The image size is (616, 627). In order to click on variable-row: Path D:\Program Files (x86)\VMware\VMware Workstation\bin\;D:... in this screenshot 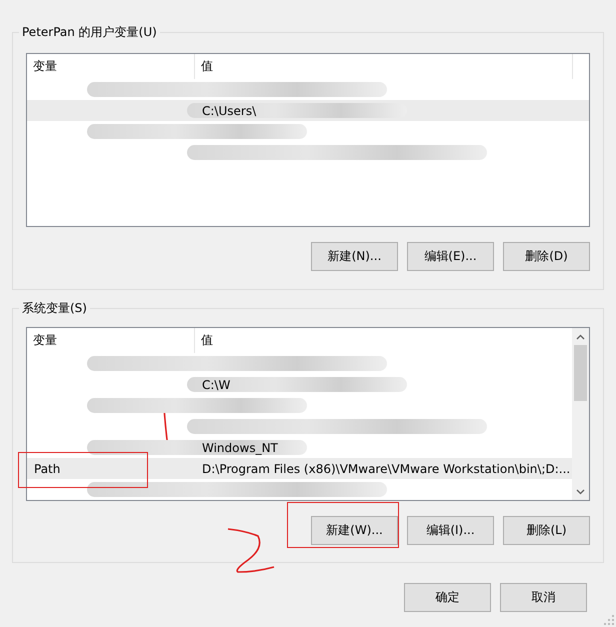, I will do `click(299, 468)`.